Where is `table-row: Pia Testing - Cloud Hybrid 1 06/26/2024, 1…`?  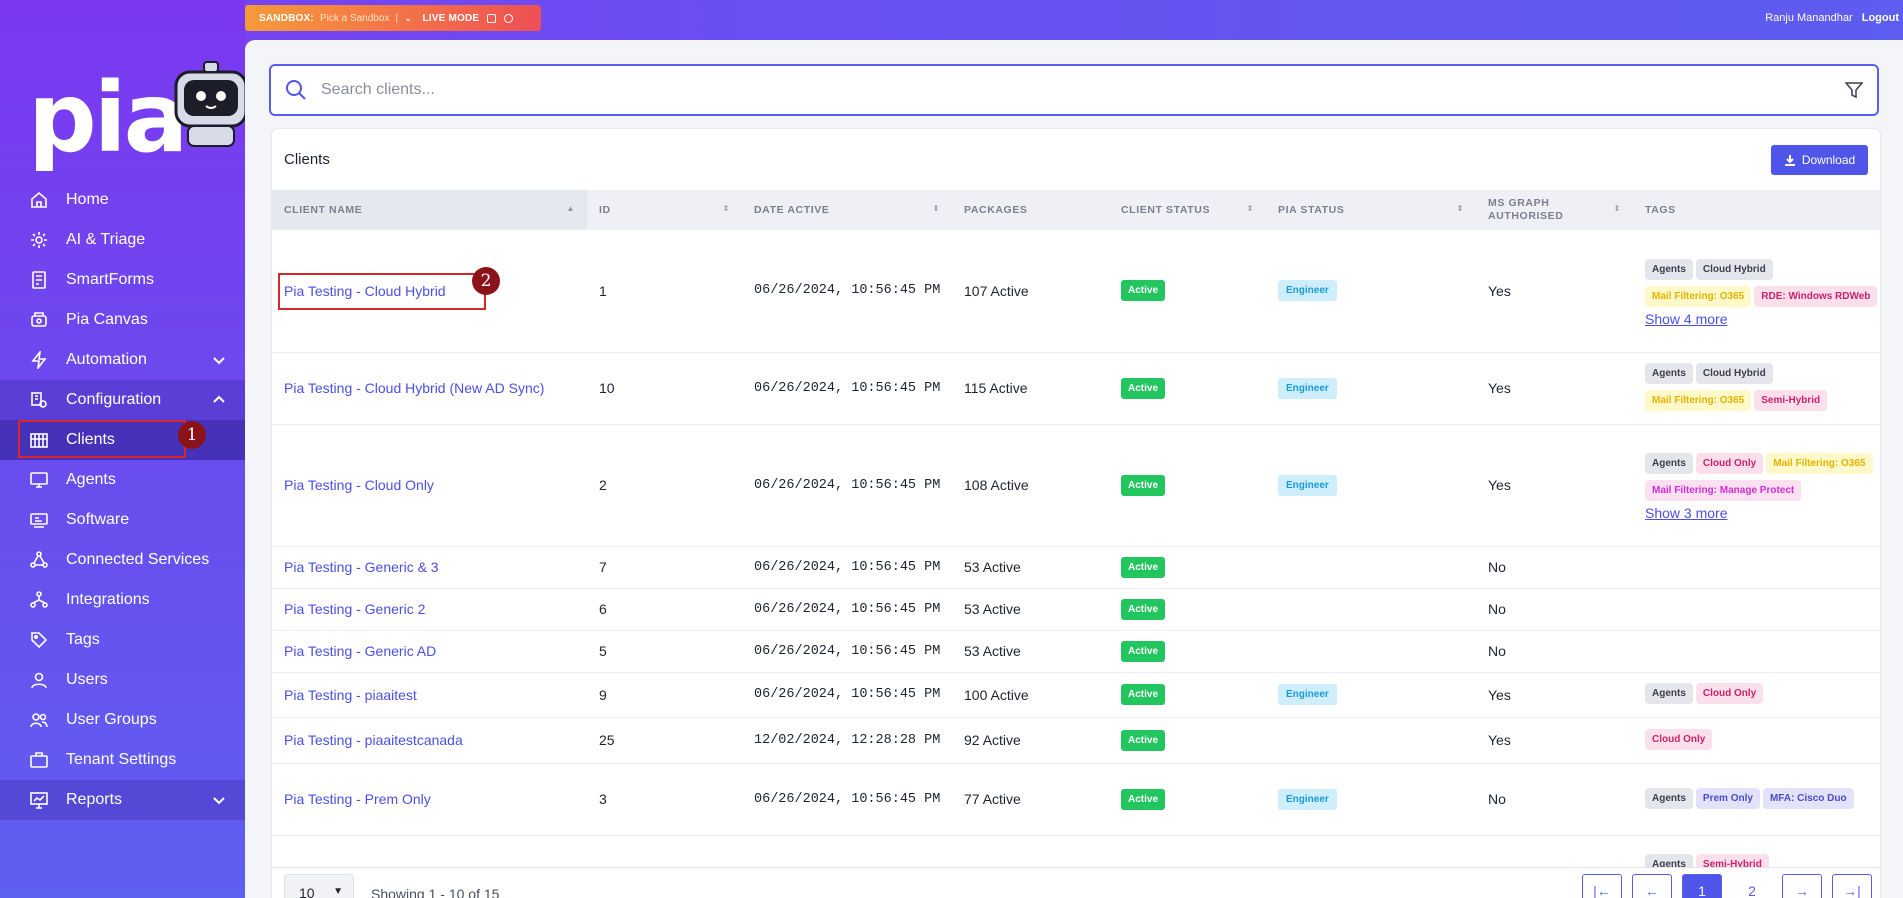 table-row: Pia Testing - Cloud Hybrid 1 06/26/2024, 1… is located at coordinates (1076, 291).